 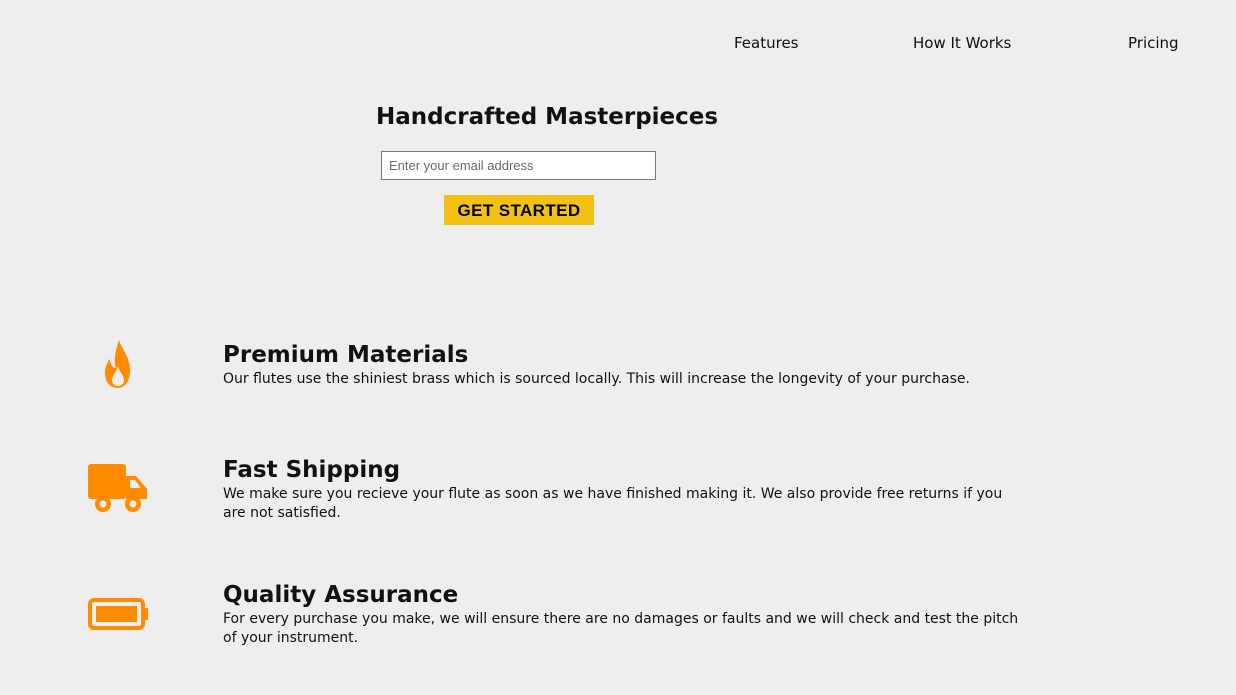 What do you see at coordinates (341, 595) in the screenshot?
I see `feature-title: Quality Assurance` at bounding box center [341, 595].